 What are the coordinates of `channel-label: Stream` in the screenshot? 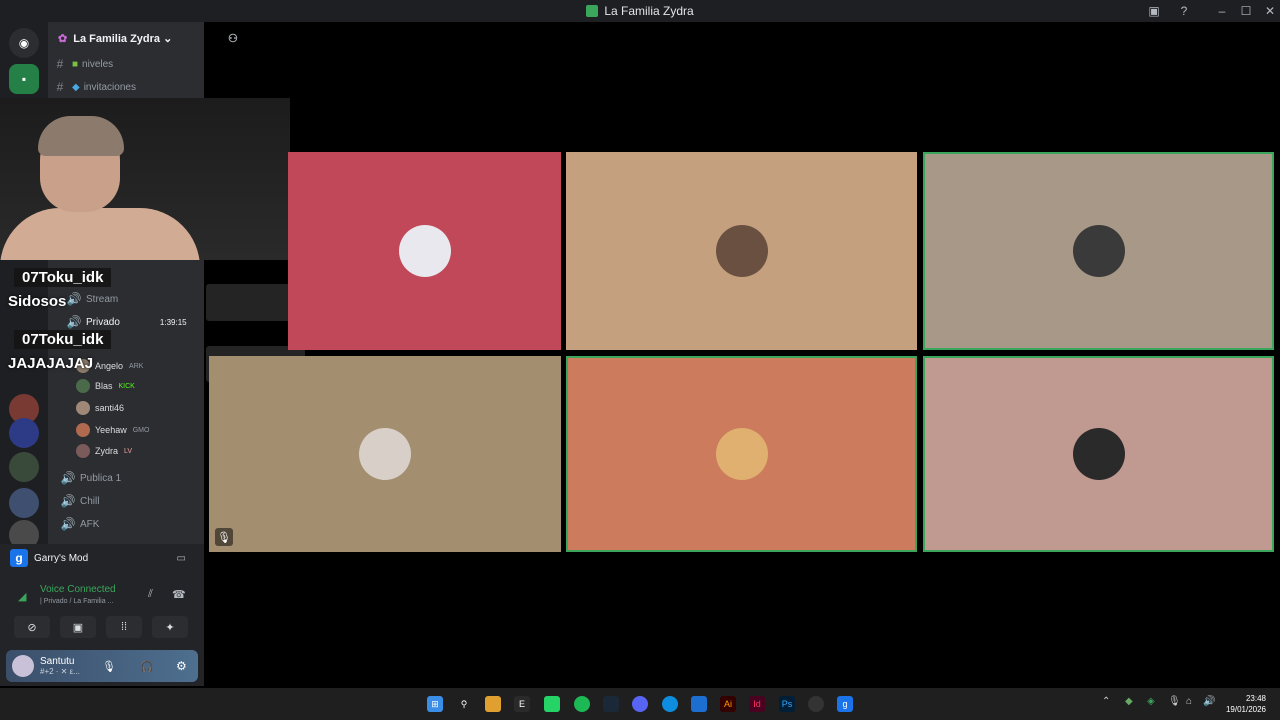 It's located at (102, 299).